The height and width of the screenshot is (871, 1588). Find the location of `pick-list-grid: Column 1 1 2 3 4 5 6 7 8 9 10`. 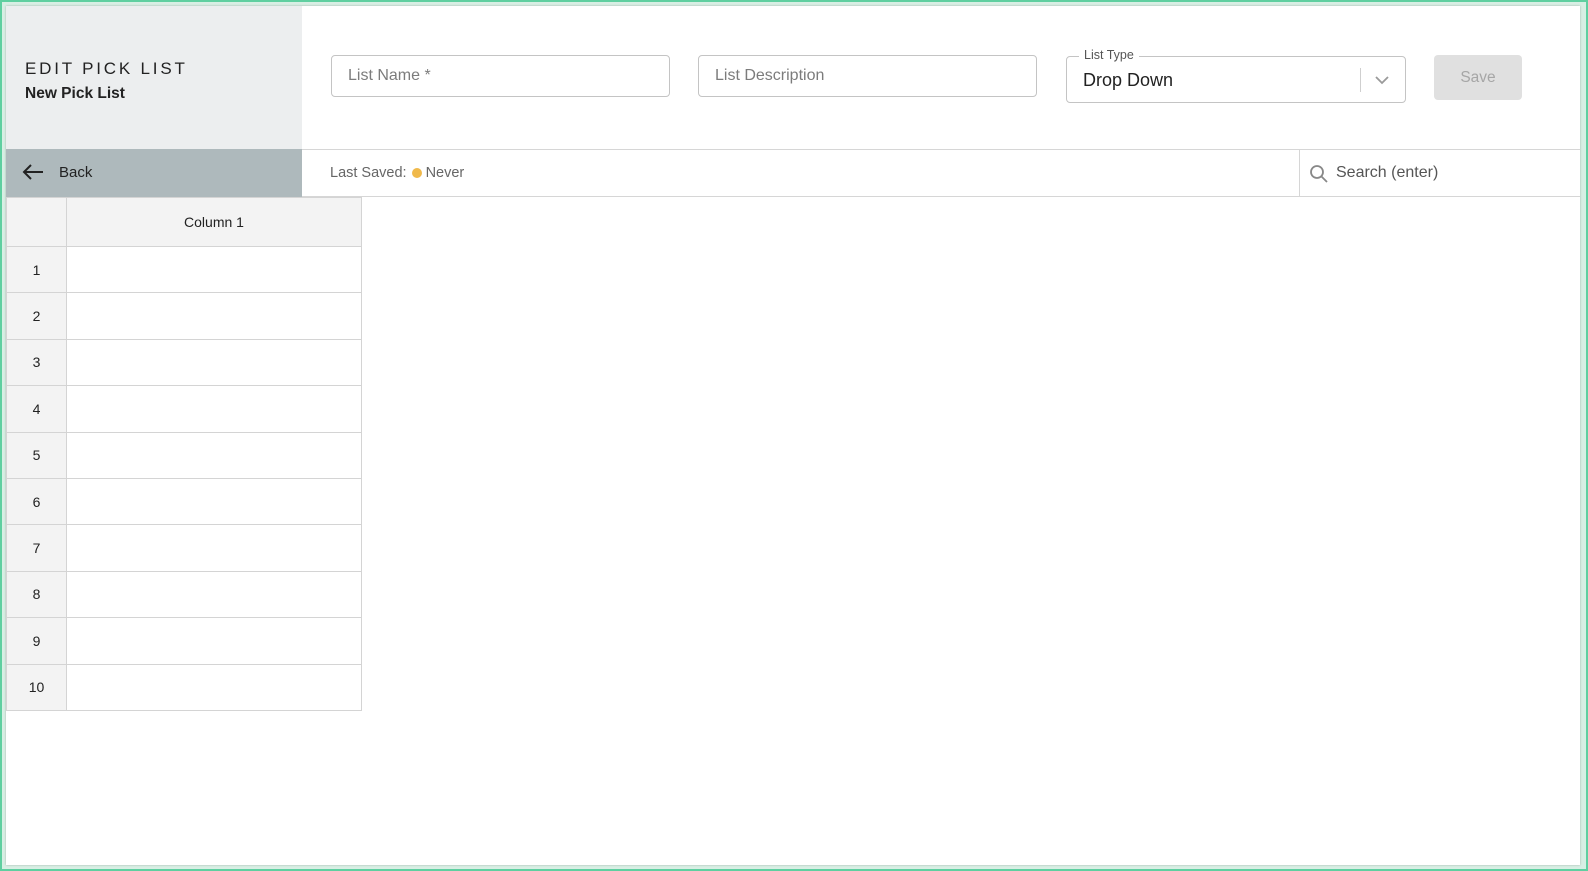

pick-list-grid: Column 1 1 2 3 4 5 6 7 8 9 10 is located at coordinates (184, 454).